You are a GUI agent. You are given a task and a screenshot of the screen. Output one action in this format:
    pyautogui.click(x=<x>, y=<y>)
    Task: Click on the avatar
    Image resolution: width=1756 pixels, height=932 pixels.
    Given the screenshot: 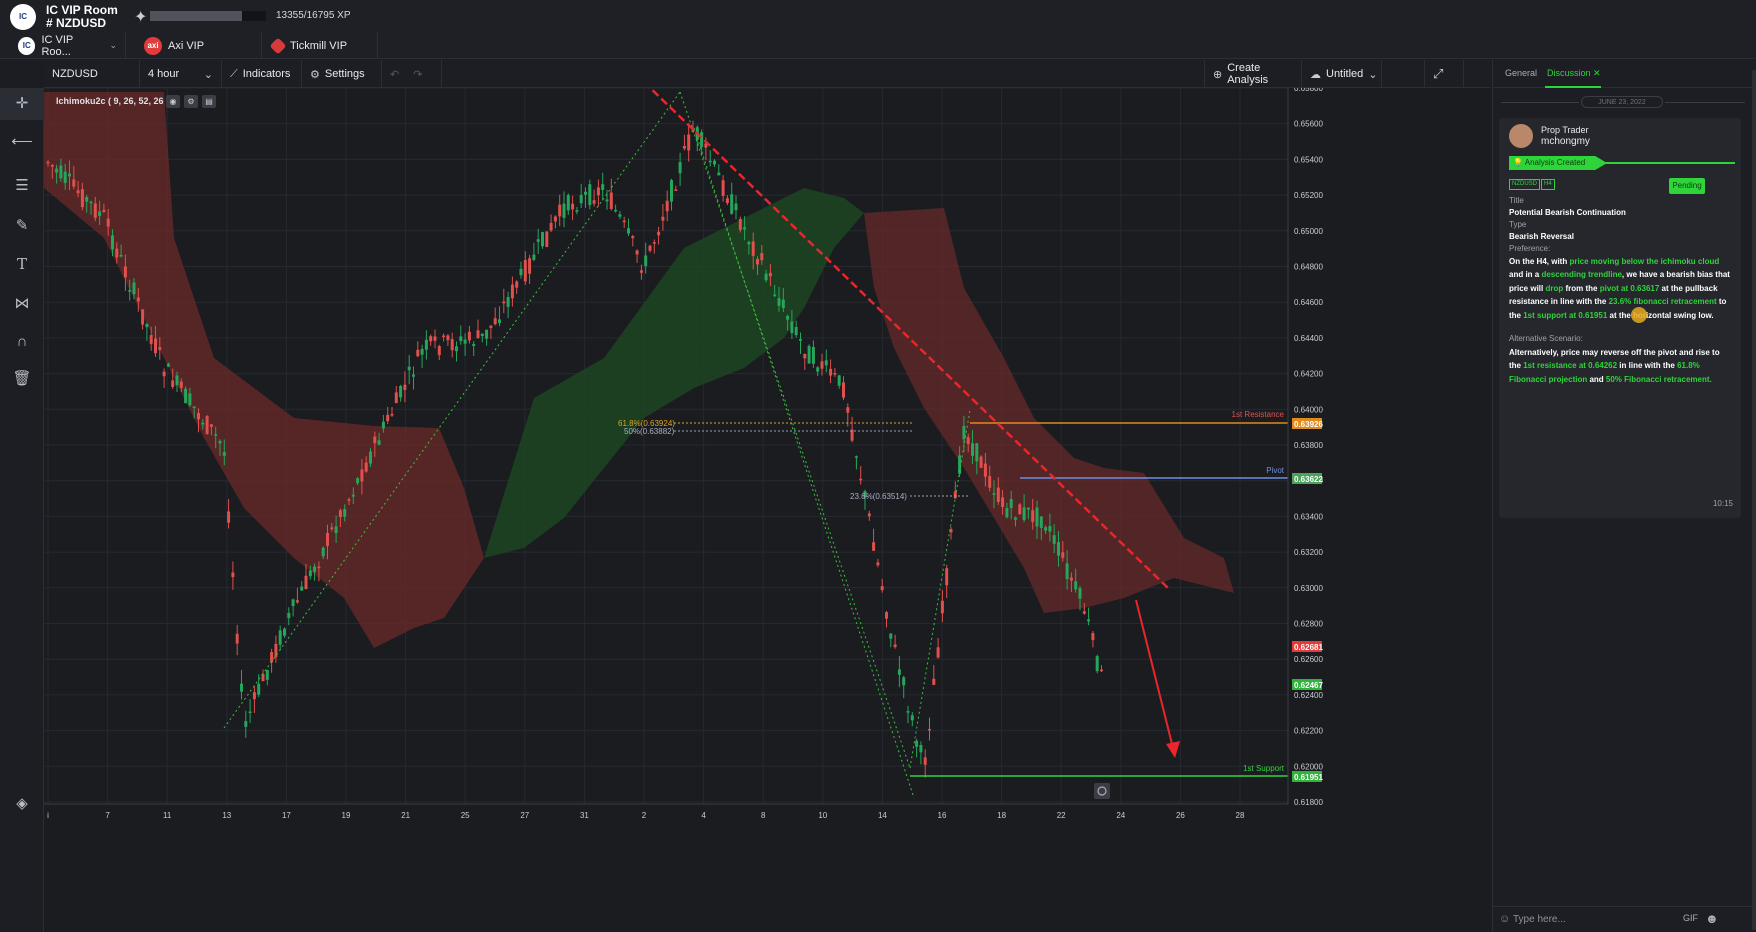 What is the action you would take?
    pyautogui.click(x=1521, y=136)
    